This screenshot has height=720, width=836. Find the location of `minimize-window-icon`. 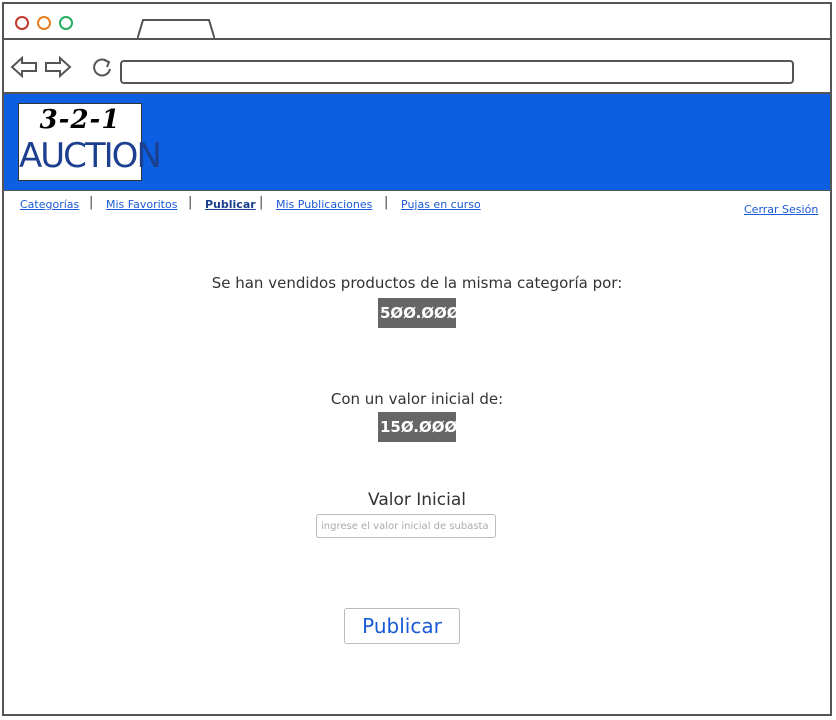

minimize-window-icon is located at coordinates (44, 23).